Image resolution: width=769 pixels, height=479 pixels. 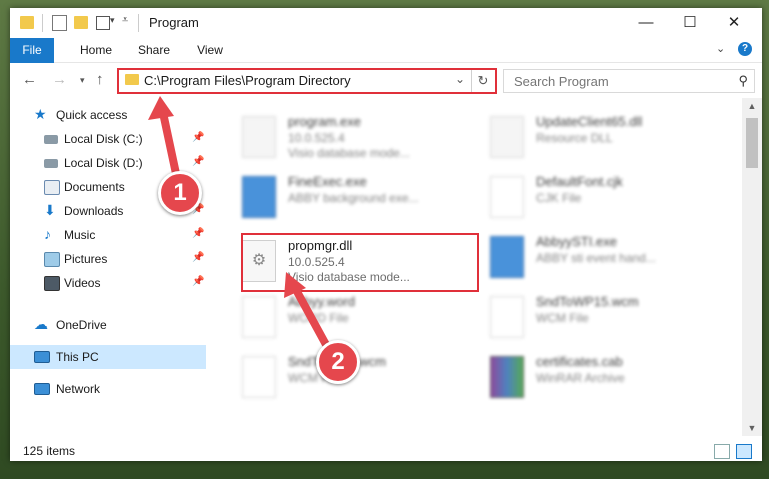 What do you see at coordinates (338, 362) in the screenshot?
I see `step-badge-2: 2` at bounding box center [338, 362].